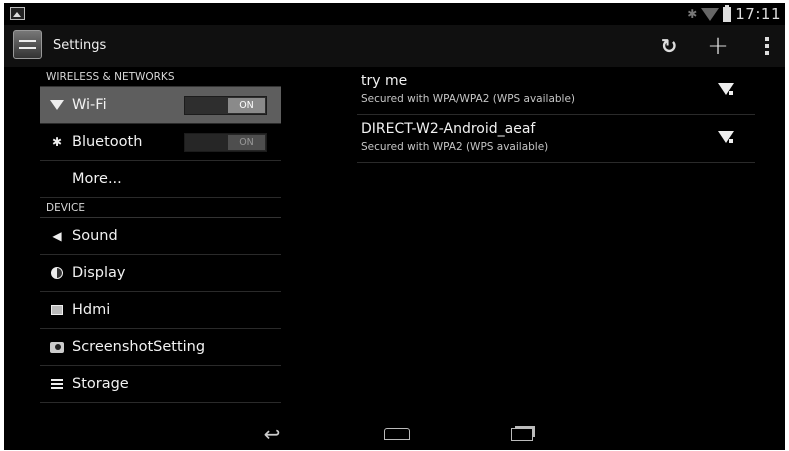 This screenshot has height=451, width=789. I want to click on settings-item-storage: Storage, so click(160, 384).